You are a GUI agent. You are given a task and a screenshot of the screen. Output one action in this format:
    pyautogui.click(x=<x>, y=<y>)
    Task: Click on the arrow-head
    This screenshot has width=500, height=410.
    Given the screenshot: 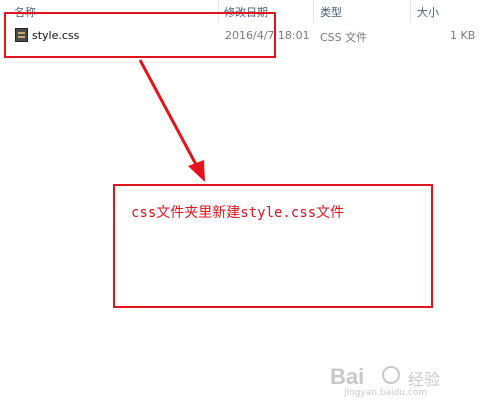 What is the action you would take?
    pyautogui.click(x=196, y=171)
    